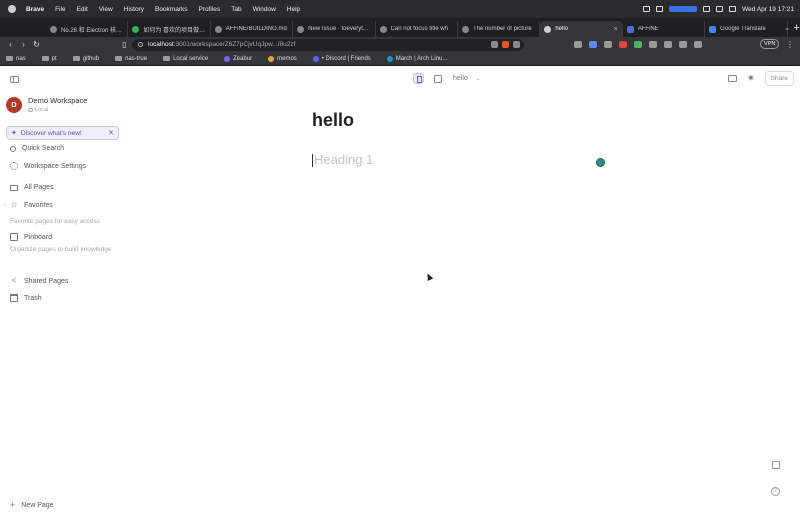 Image resolution: width=800 pixels, height=516 pixels. What do you see at coordinates (733, 78) in the screenshot?
I see `sidebar-right-icon` at bounding box center [733, 78].